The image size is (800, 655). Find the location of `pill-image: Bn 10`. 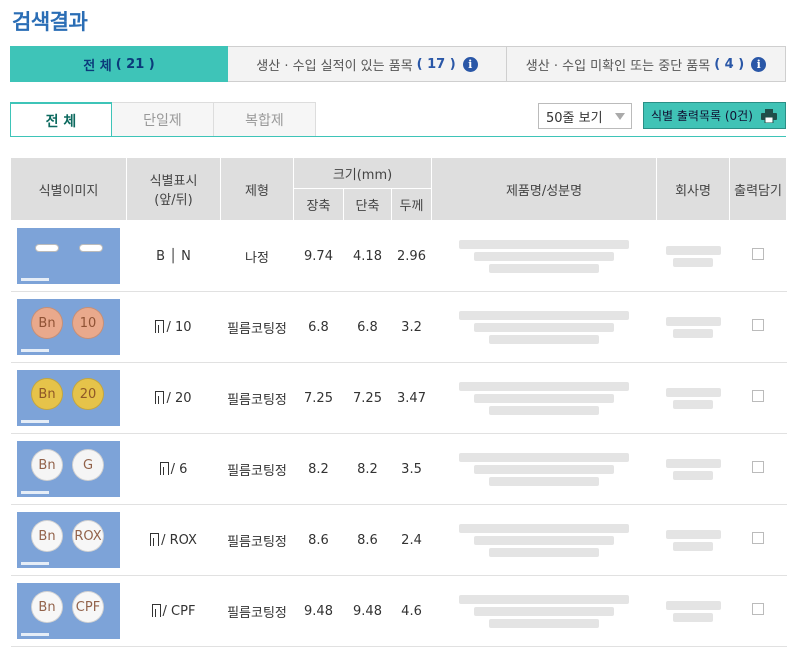

pill-image: Bn 10 is located at coordinates (68, 327).